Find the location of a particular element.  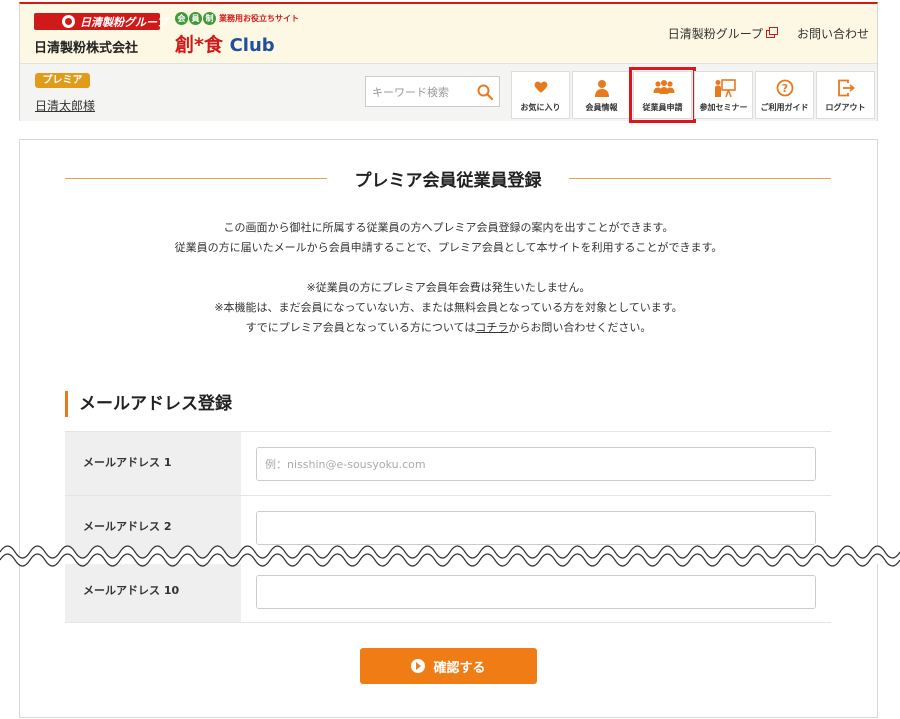

group-link: 日清製粉グループ is located at coordinates (722, 33).